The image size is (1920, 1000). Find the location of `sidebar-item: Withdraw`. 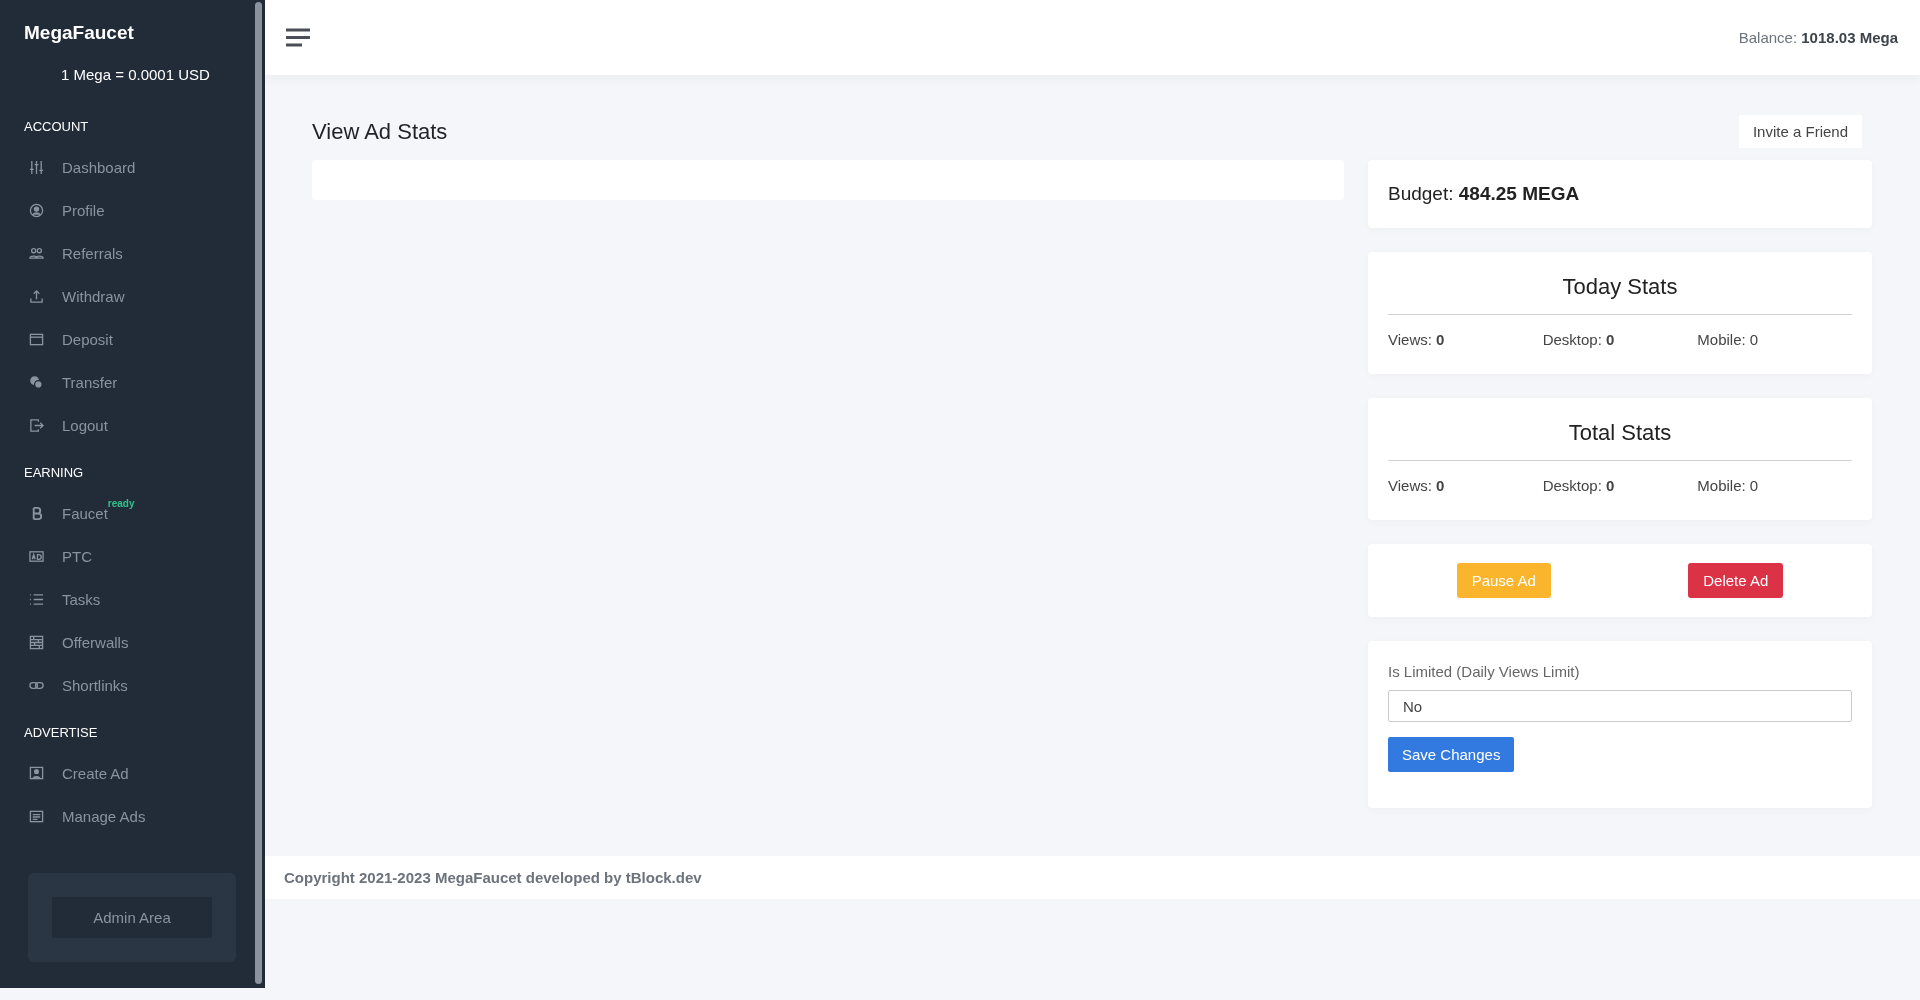

sidebar-item: Withdraw is located at coordinates (74, 296).